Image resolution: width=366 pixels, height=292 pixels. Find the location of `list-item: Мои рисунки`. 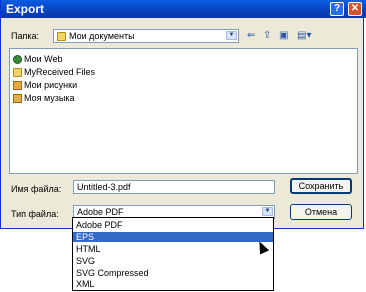

list-item: Мои рисунки is located at coordinates (45, 85).